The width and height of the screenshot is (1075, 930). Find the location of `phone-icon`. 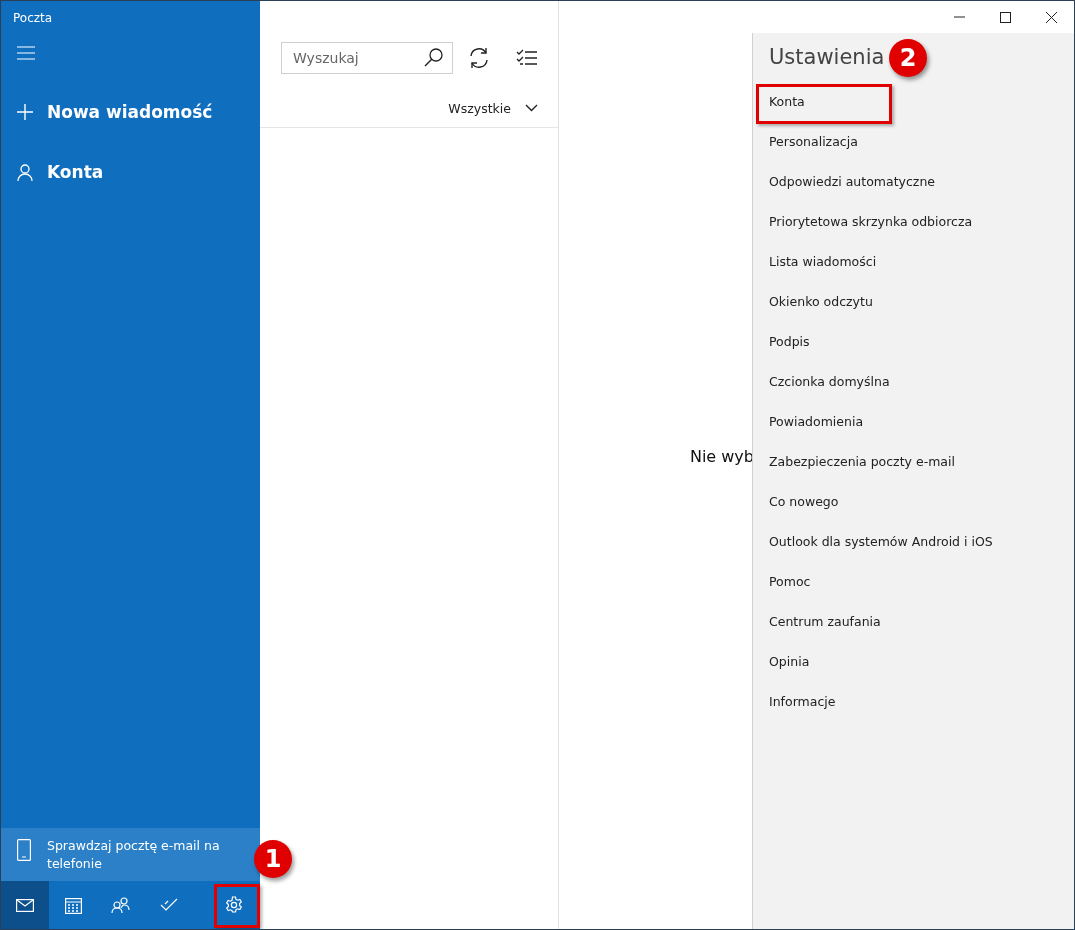

phone-icon is located at coordinates (24, 850).